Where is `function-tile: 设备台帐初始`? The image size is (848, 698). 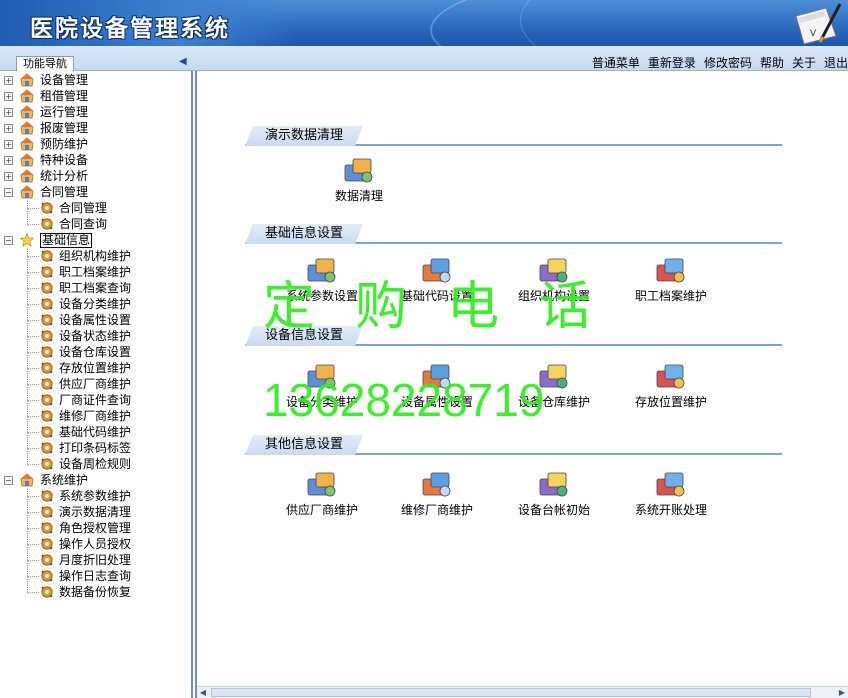
function-tile: 设备台帐初始 is located at coordinates (554, 493).